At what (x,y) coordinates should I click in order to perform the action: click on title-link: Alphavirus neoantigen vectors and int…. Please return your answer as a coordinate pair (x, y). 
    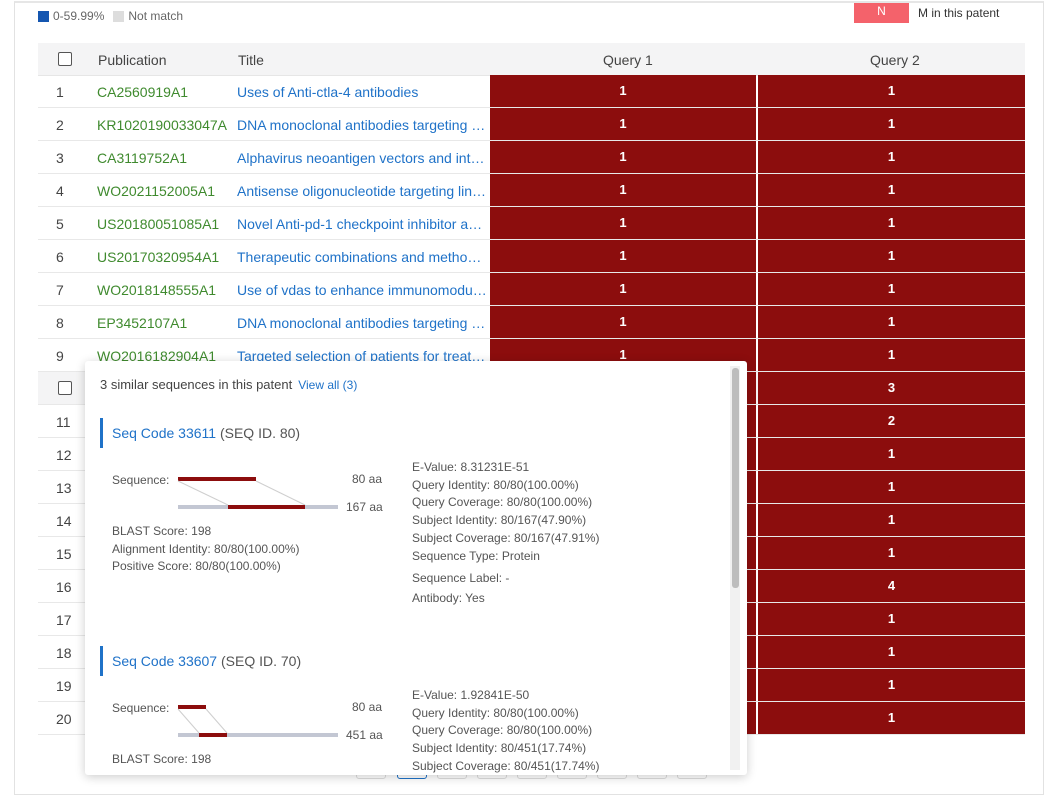
    Looking at the image, I should click on (362, 158).